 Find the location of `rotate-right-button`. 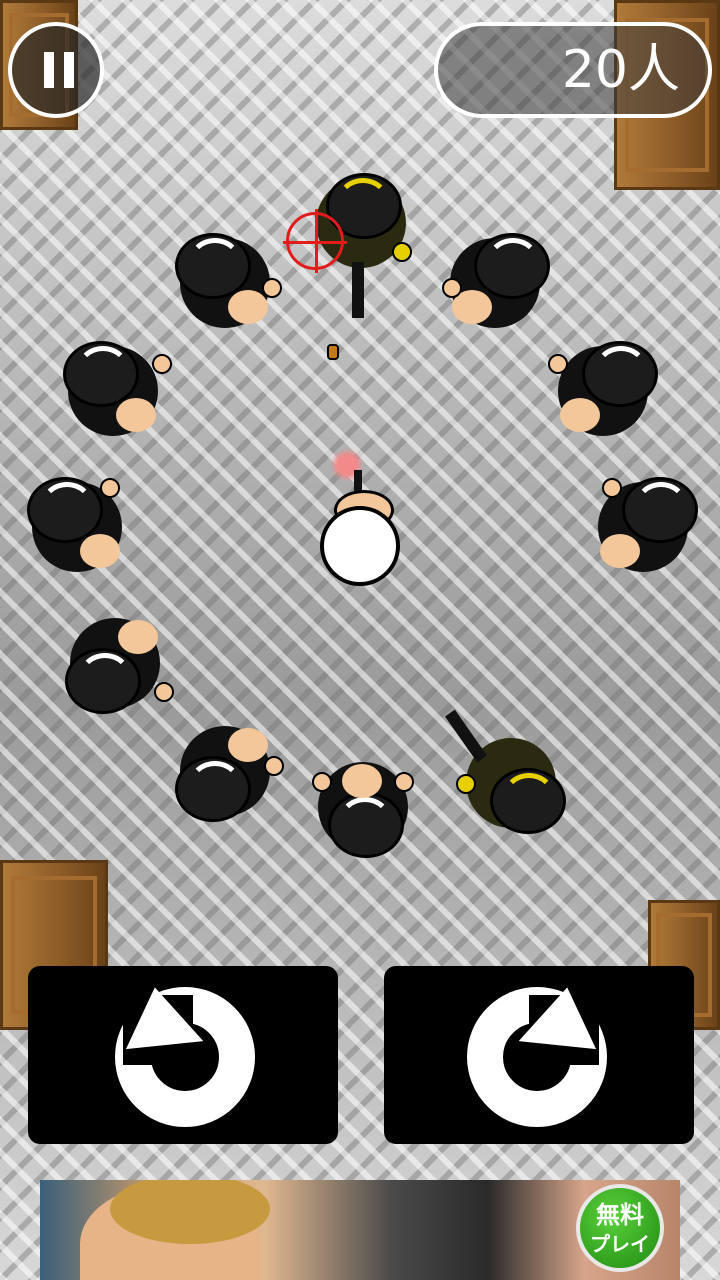

rotate-right-button is located at coordinates (539, 1055).